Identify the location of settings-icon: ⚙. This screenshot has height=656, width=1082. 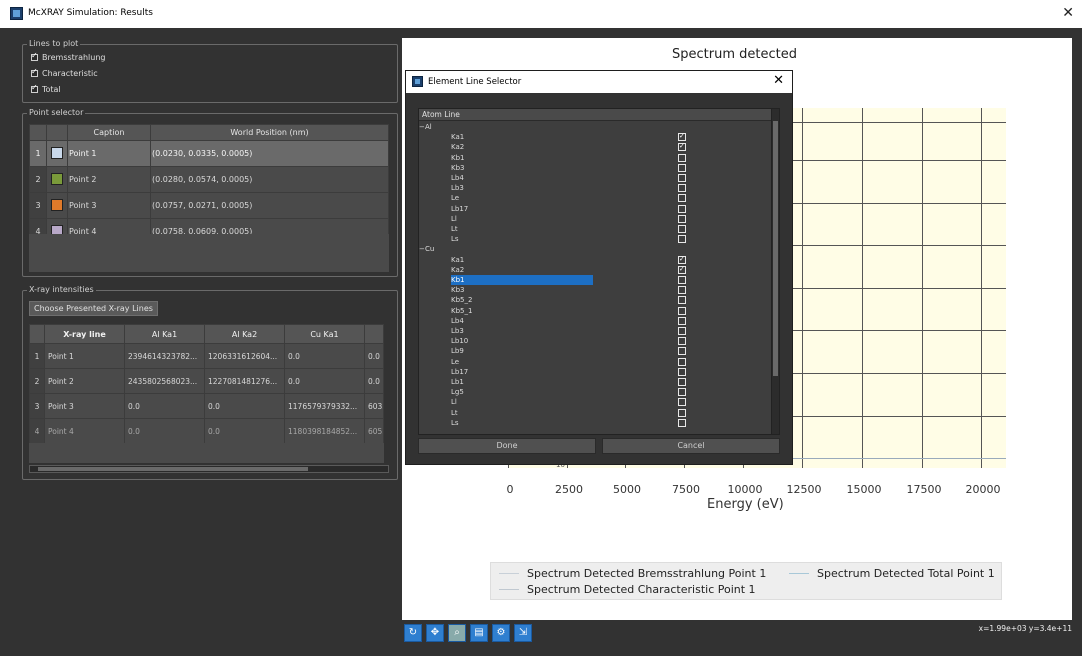
(501, 633).